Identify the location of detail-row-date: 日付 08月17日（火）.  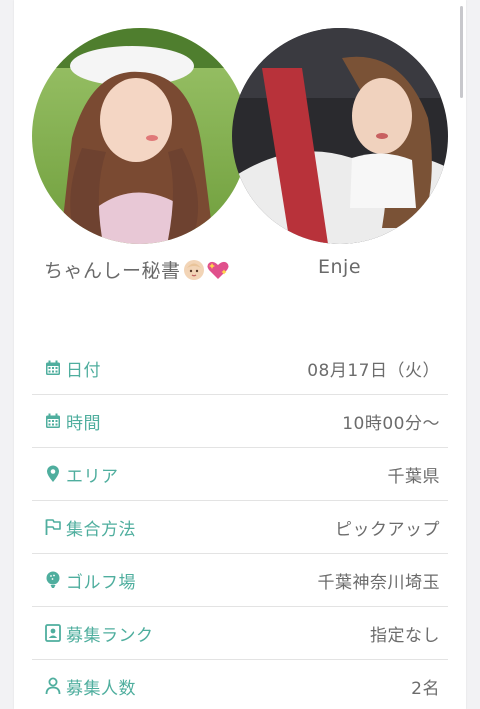
(240, 368).